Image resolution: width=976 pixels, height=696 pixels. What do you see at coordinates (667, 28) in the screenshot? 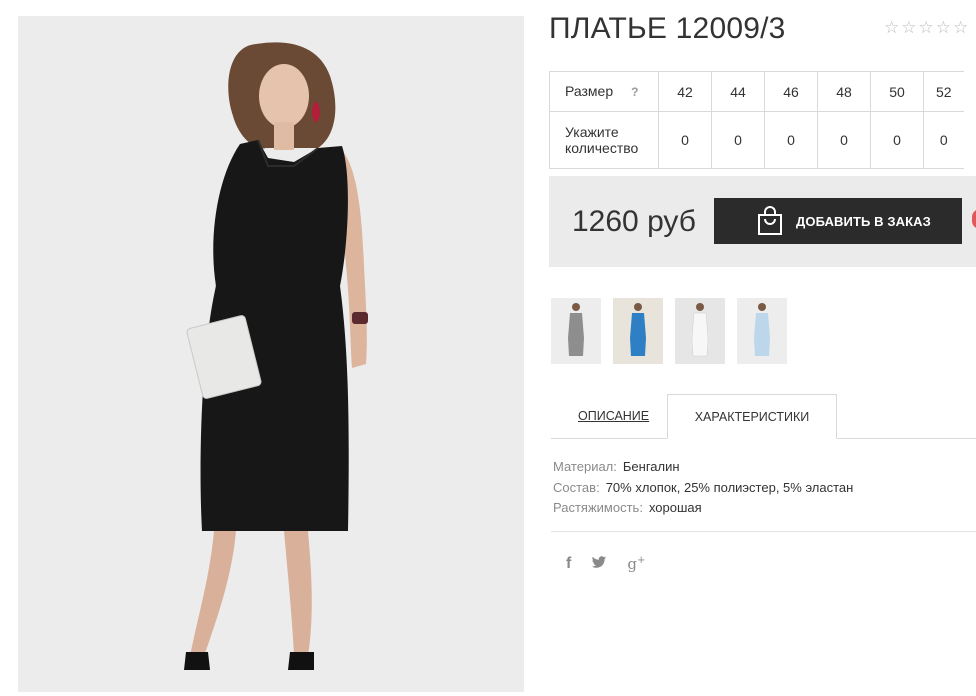
I see `product-title: ПЛАТЬЕ 12009/3` at bounding box center [667, 28].